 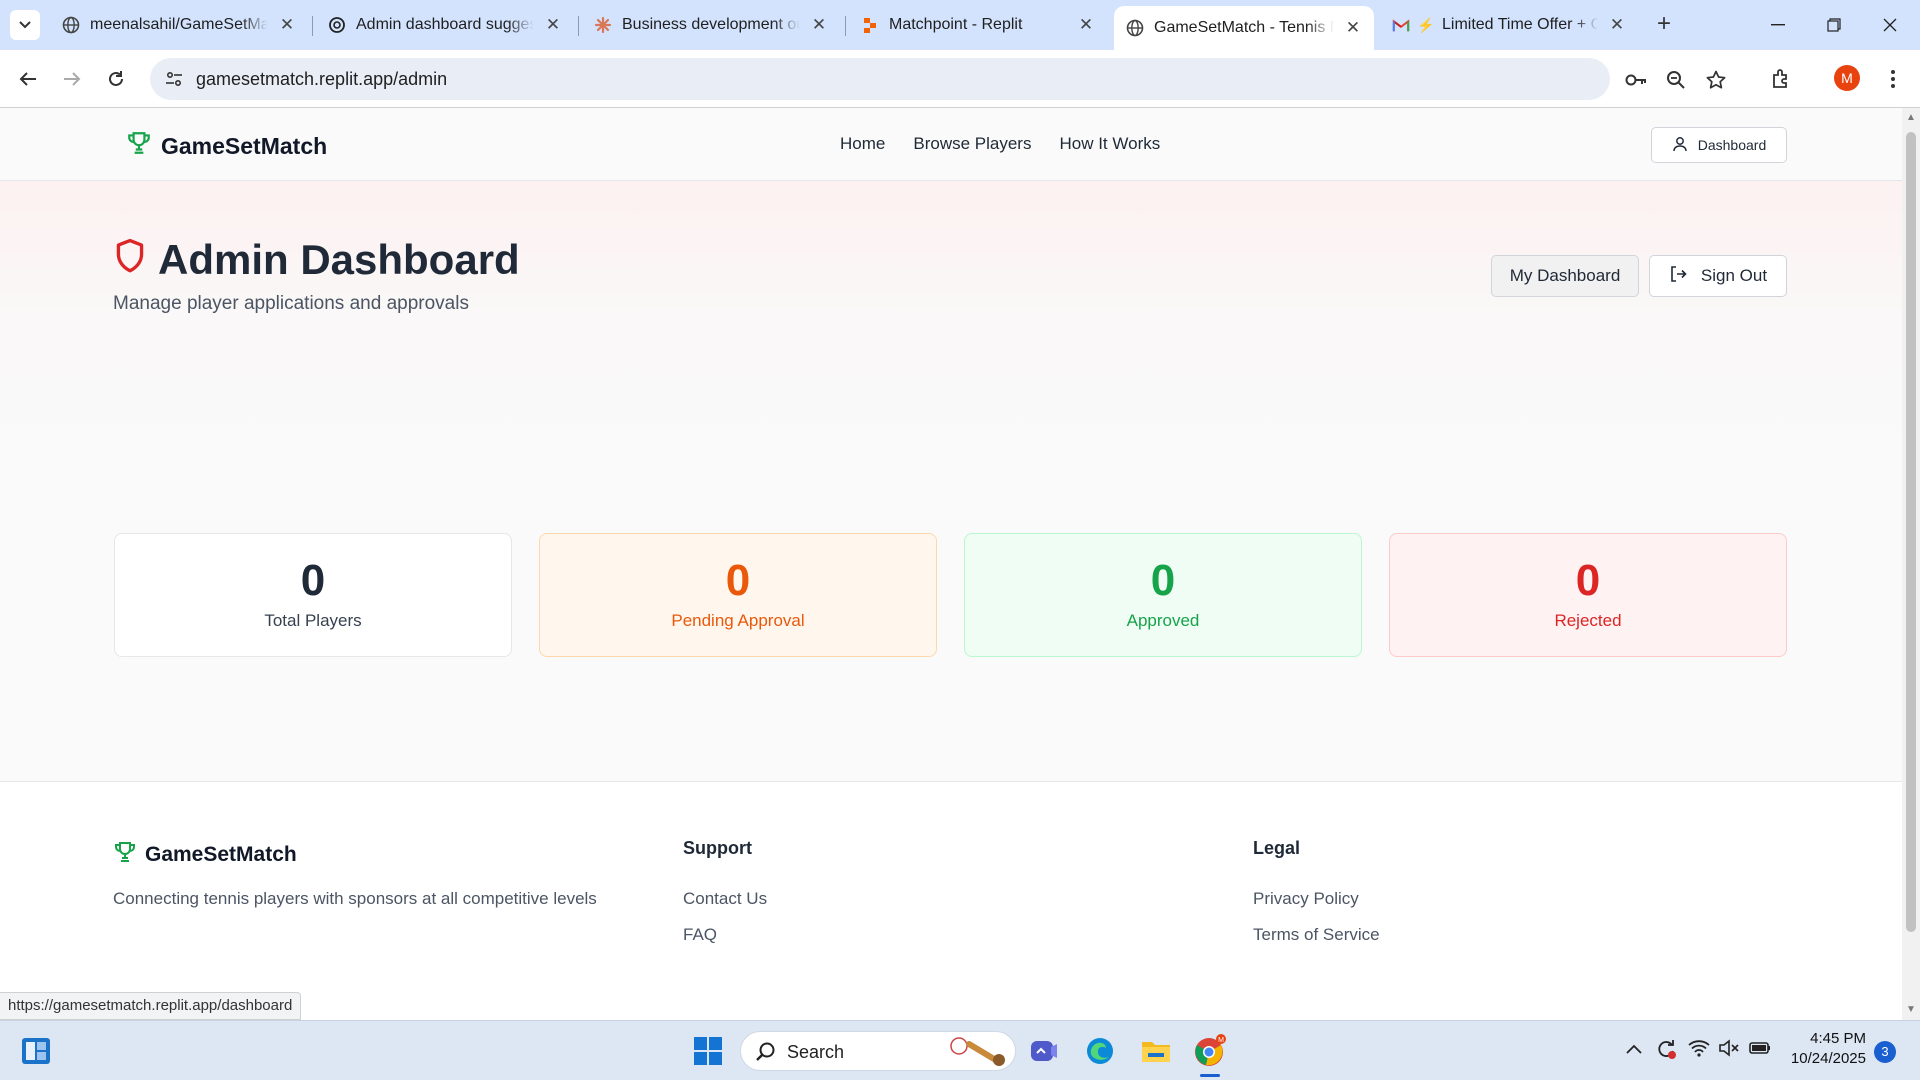 I want to click on volume-muted-icon, so click(x=1729, y=1050).